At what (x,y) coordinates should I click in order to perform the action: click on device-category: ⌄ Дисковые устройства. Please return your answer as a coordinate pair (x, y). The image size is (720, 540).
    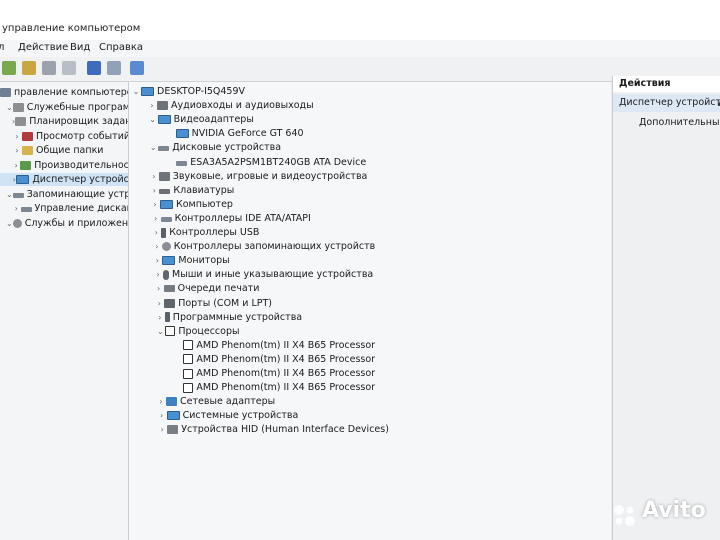
    Looking at the image, I should click on (214, 147).